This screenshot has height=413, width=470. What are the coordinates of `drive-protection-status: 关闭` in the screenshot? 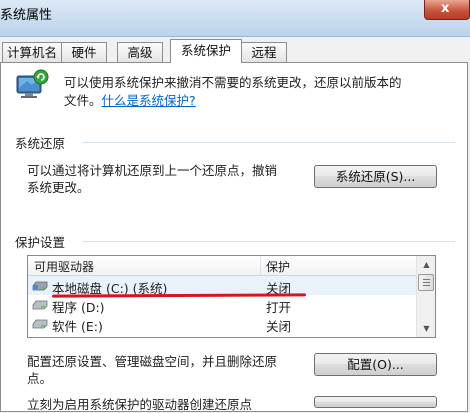 It's located at (279, 326).